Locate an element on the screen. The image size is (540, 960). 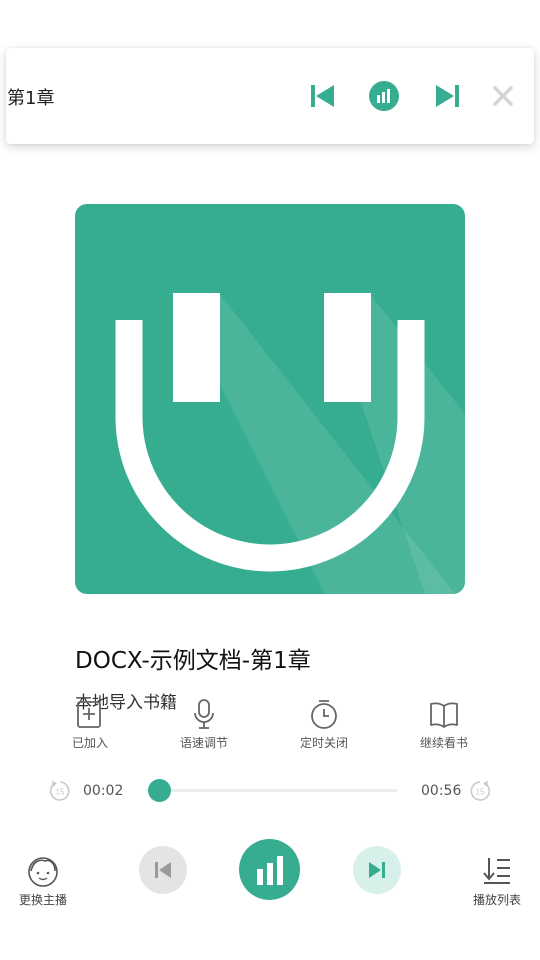
mini-player-chapter: 第1章 is located at coordinates (31, 98).